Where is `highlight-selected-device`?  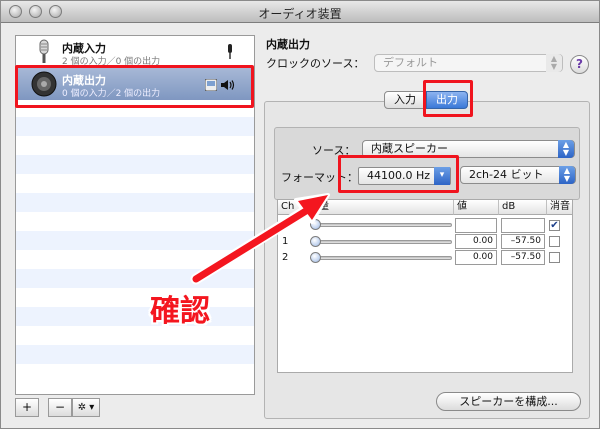 highlight-selected-device is located at coordinates (134, 86).